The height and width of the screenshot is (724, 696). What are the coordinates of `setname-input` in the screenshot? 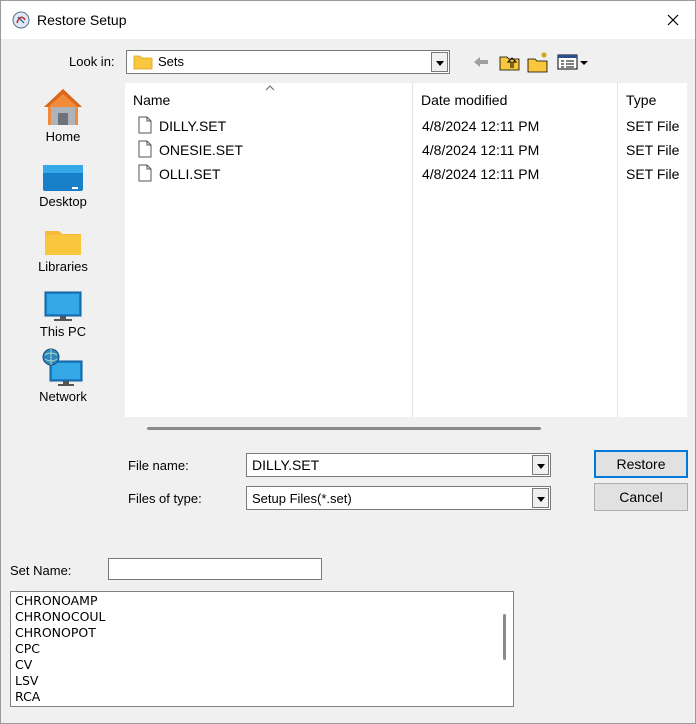 It's located at (215, 569).